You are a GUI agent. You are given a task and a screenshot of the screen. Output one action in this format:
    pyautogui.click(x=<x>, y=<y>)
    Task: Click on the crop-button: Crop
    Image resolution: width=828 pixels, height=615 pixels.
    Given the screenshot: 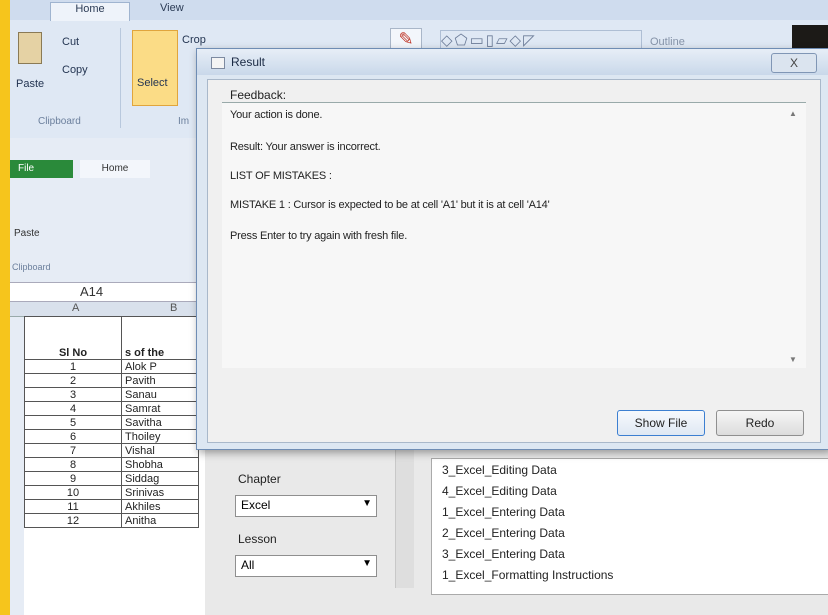 What is the action you would take?
    pyautogui.click(x=194, y=40)
    